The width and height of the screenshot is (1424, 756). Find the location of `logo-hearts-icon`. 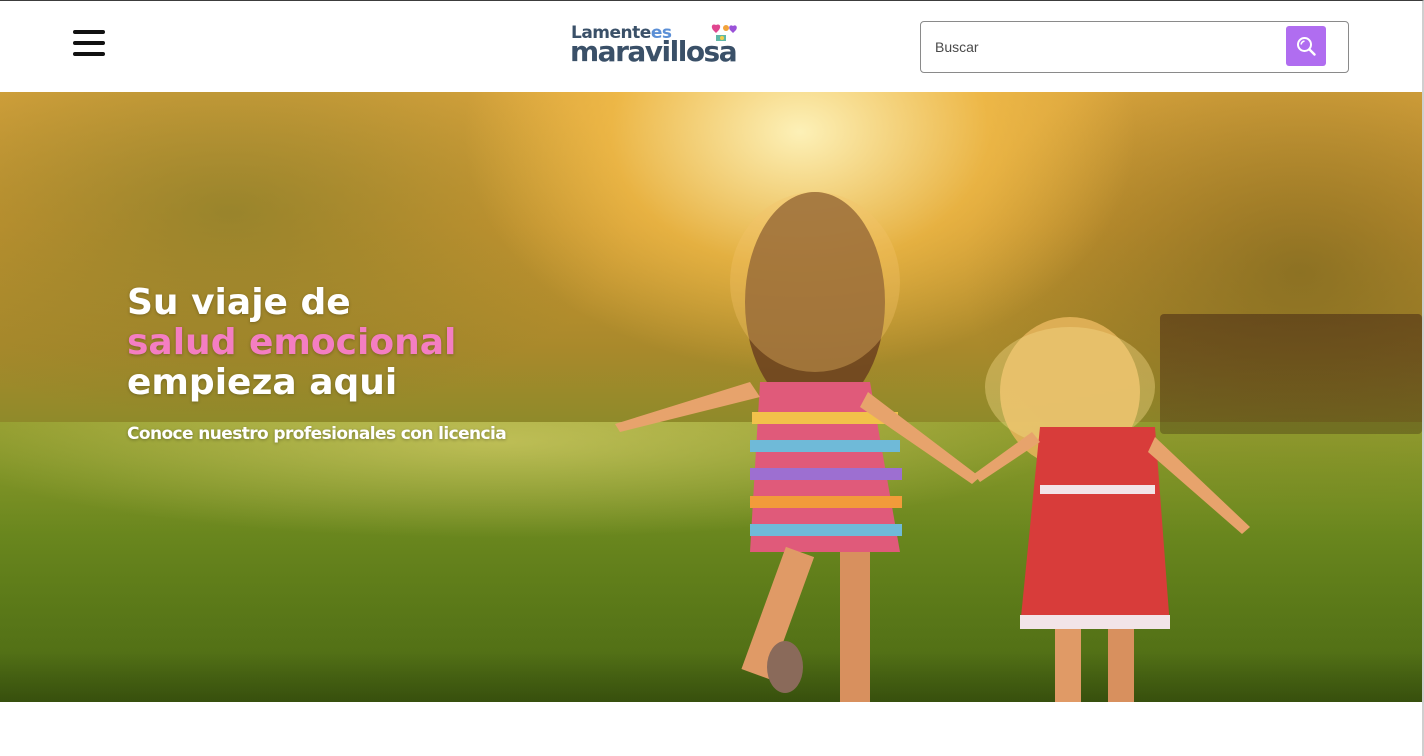

logo-hearts-icon is located at coordinates (724, 32).